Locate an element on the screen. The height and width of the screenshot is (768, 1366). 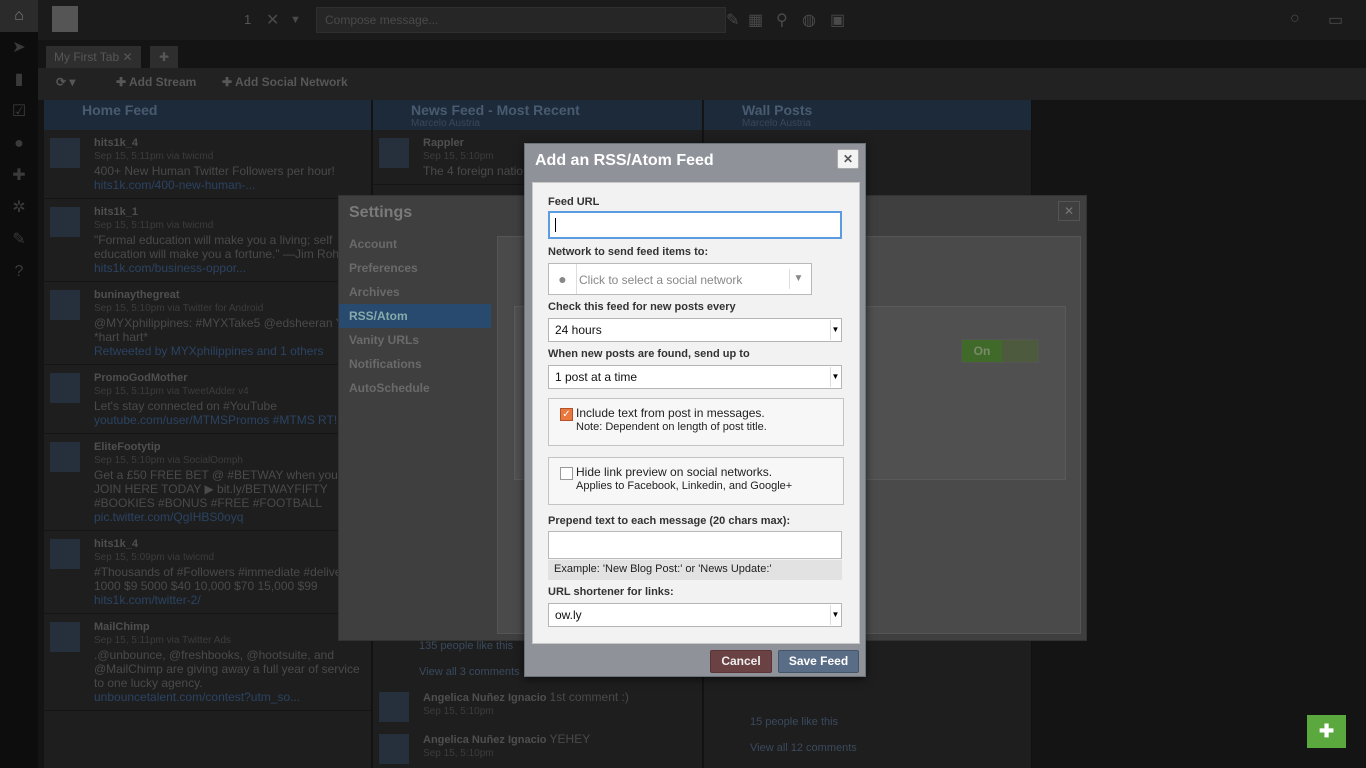
settings-nav-archives: Archives is located at coordinates (415, 292).